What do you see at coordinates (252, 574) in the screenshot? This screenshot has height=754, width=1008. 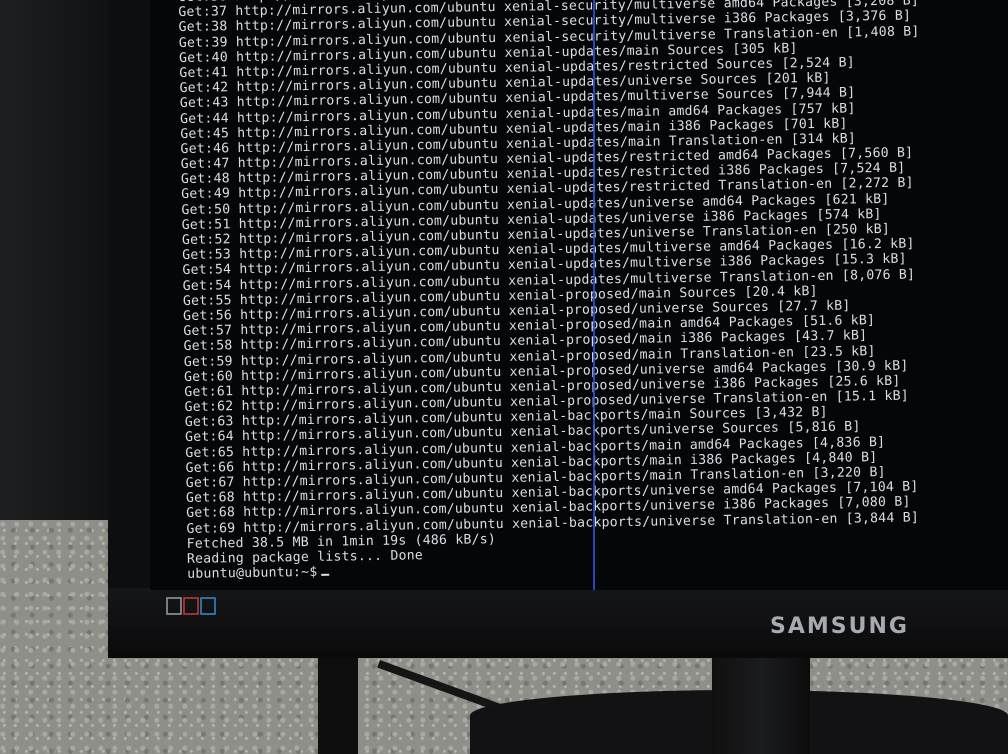 I see `prompt-text: ubuntu@ubuntu:~$` at bounding box center [252, 574].